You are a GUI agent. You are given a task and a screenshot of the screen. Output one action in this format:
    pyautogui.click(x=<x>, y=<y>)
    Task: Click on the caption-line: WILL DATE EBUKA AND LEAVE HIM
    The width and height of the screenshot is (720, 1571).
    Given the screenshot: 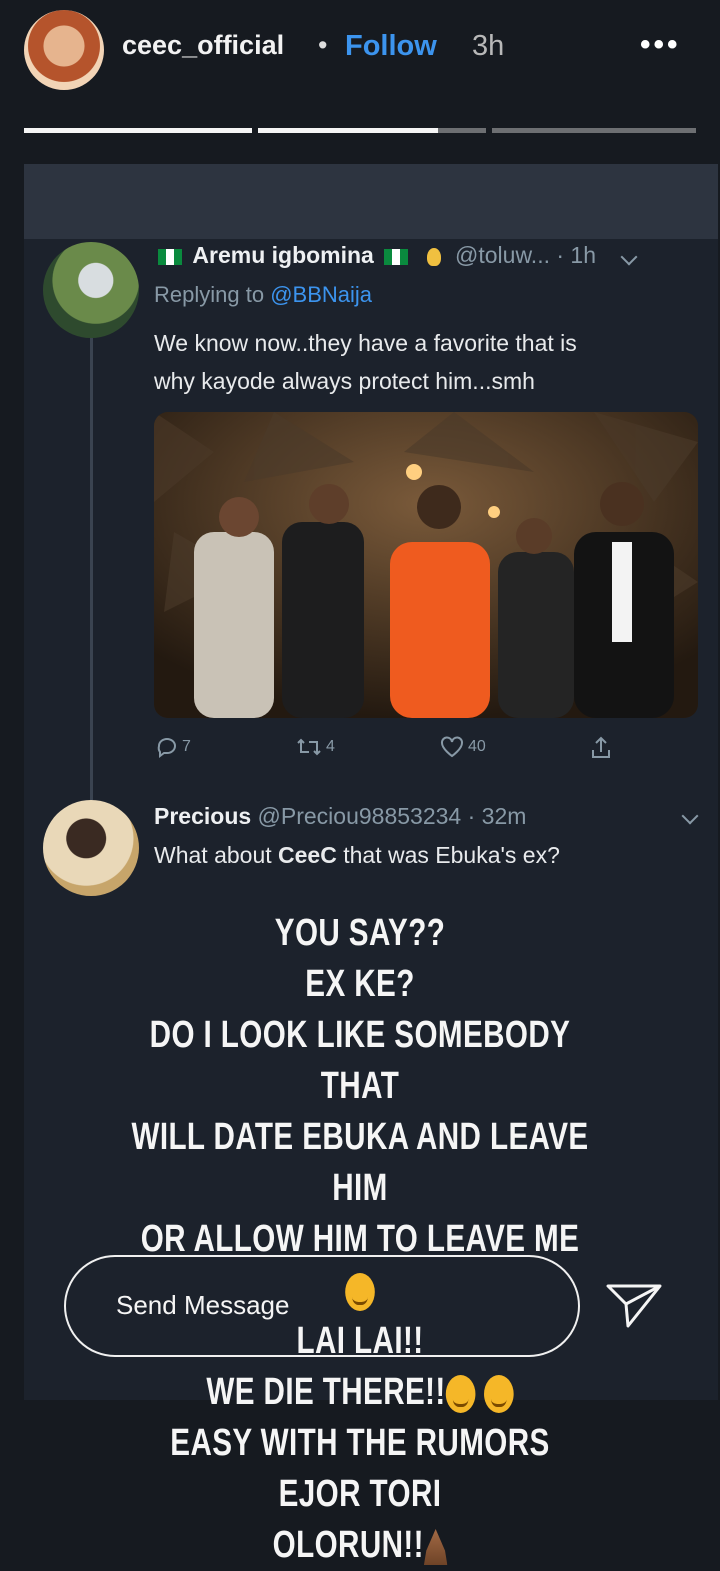 What is the action you would take?
    pyautogui.click(x=360, y=1162)
    